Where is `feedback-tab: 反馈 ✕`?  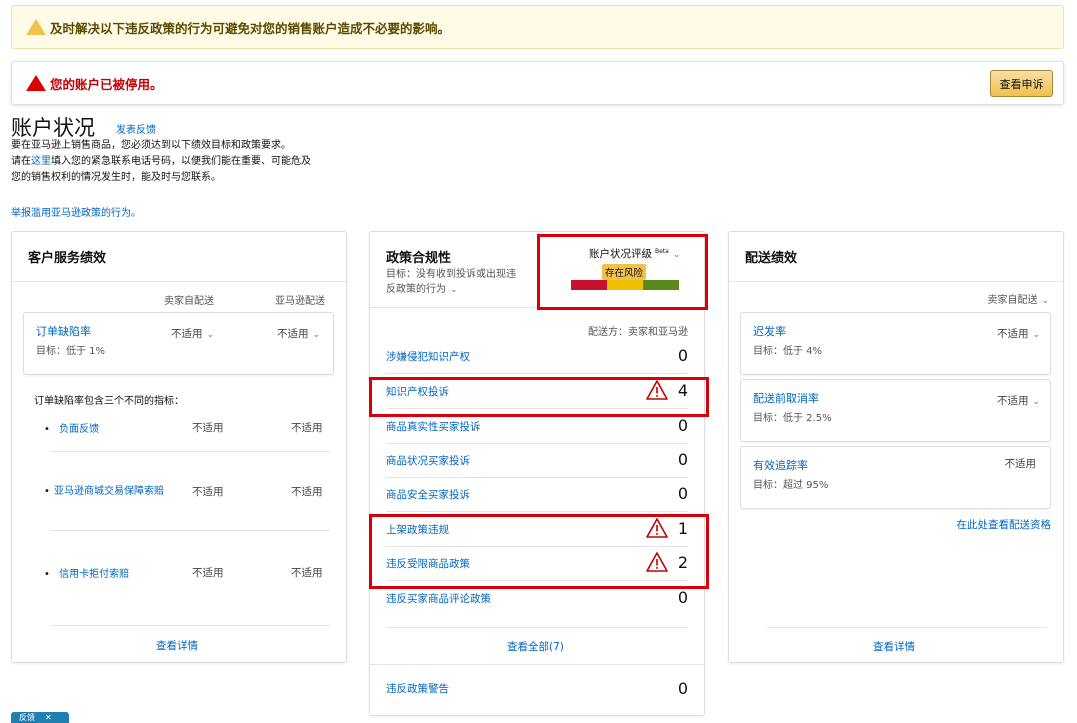
feedback-tab: 反馈 ✕ is located at coordinates (40, 717).